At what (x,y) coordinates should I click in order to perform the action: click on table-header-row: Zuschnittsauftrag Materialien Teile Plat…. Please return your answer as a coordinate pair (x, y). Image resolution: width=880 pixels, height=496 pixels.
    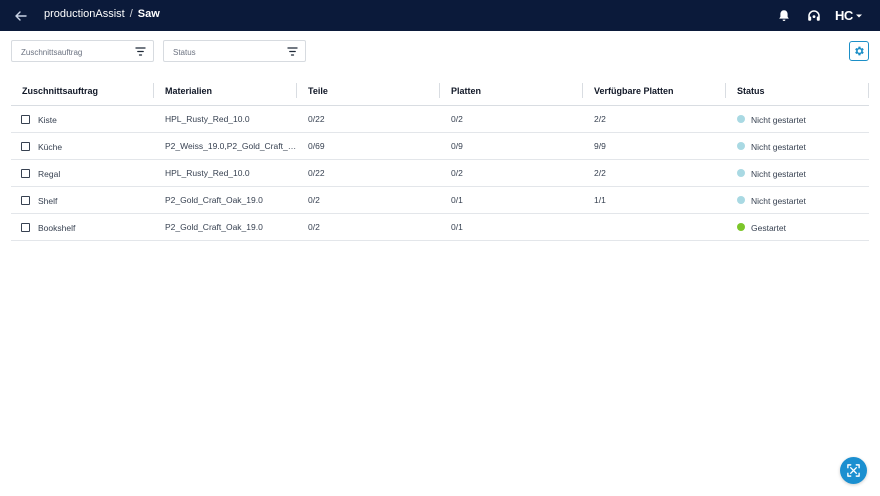
    Looking at the image, I should click on (440, 91).